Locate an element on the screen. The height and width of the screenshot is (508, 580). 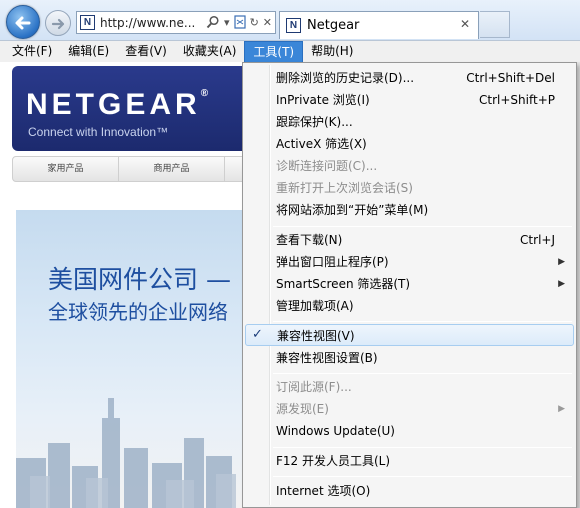
menu-favorites: 收藏夹(A) is located at coordinates (210, 52).